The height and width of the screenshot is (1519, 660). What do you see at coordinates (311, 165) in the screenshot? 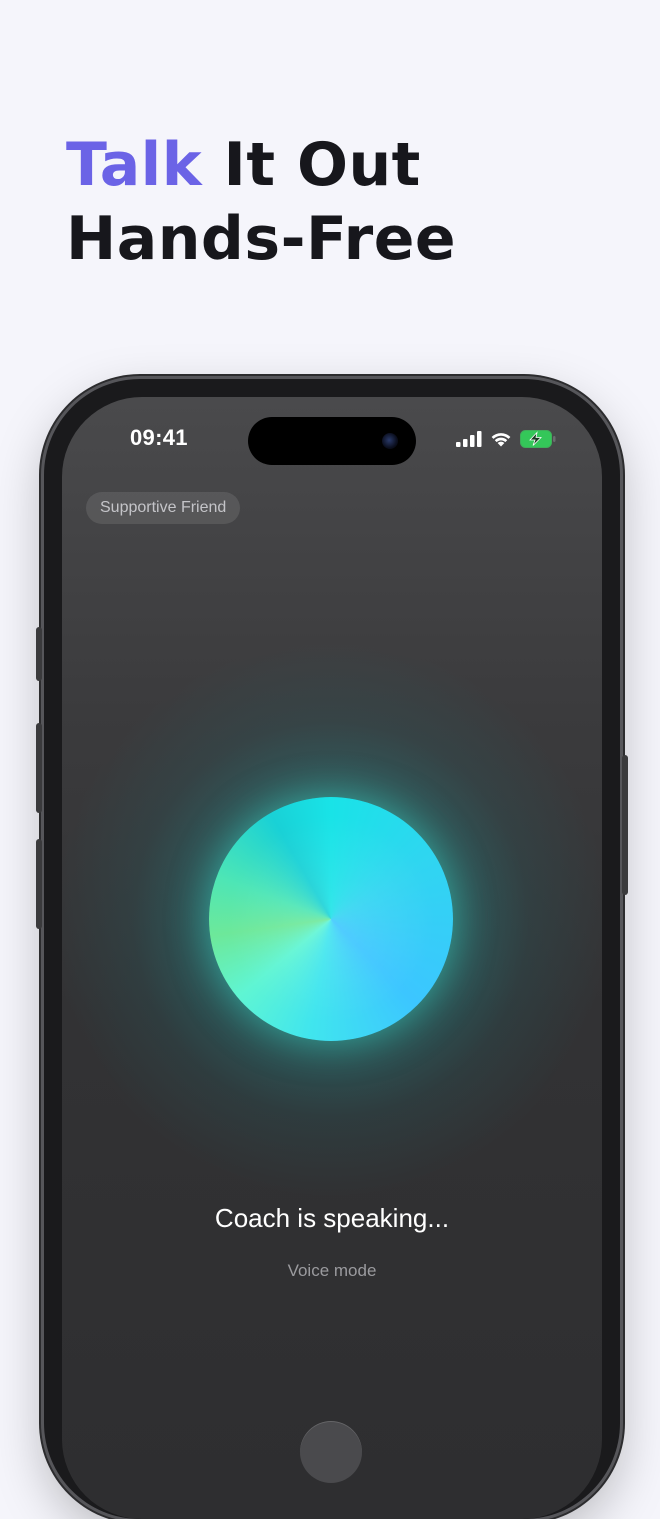
I see `headline-rest: It Out` at bounding box center [311, 165].